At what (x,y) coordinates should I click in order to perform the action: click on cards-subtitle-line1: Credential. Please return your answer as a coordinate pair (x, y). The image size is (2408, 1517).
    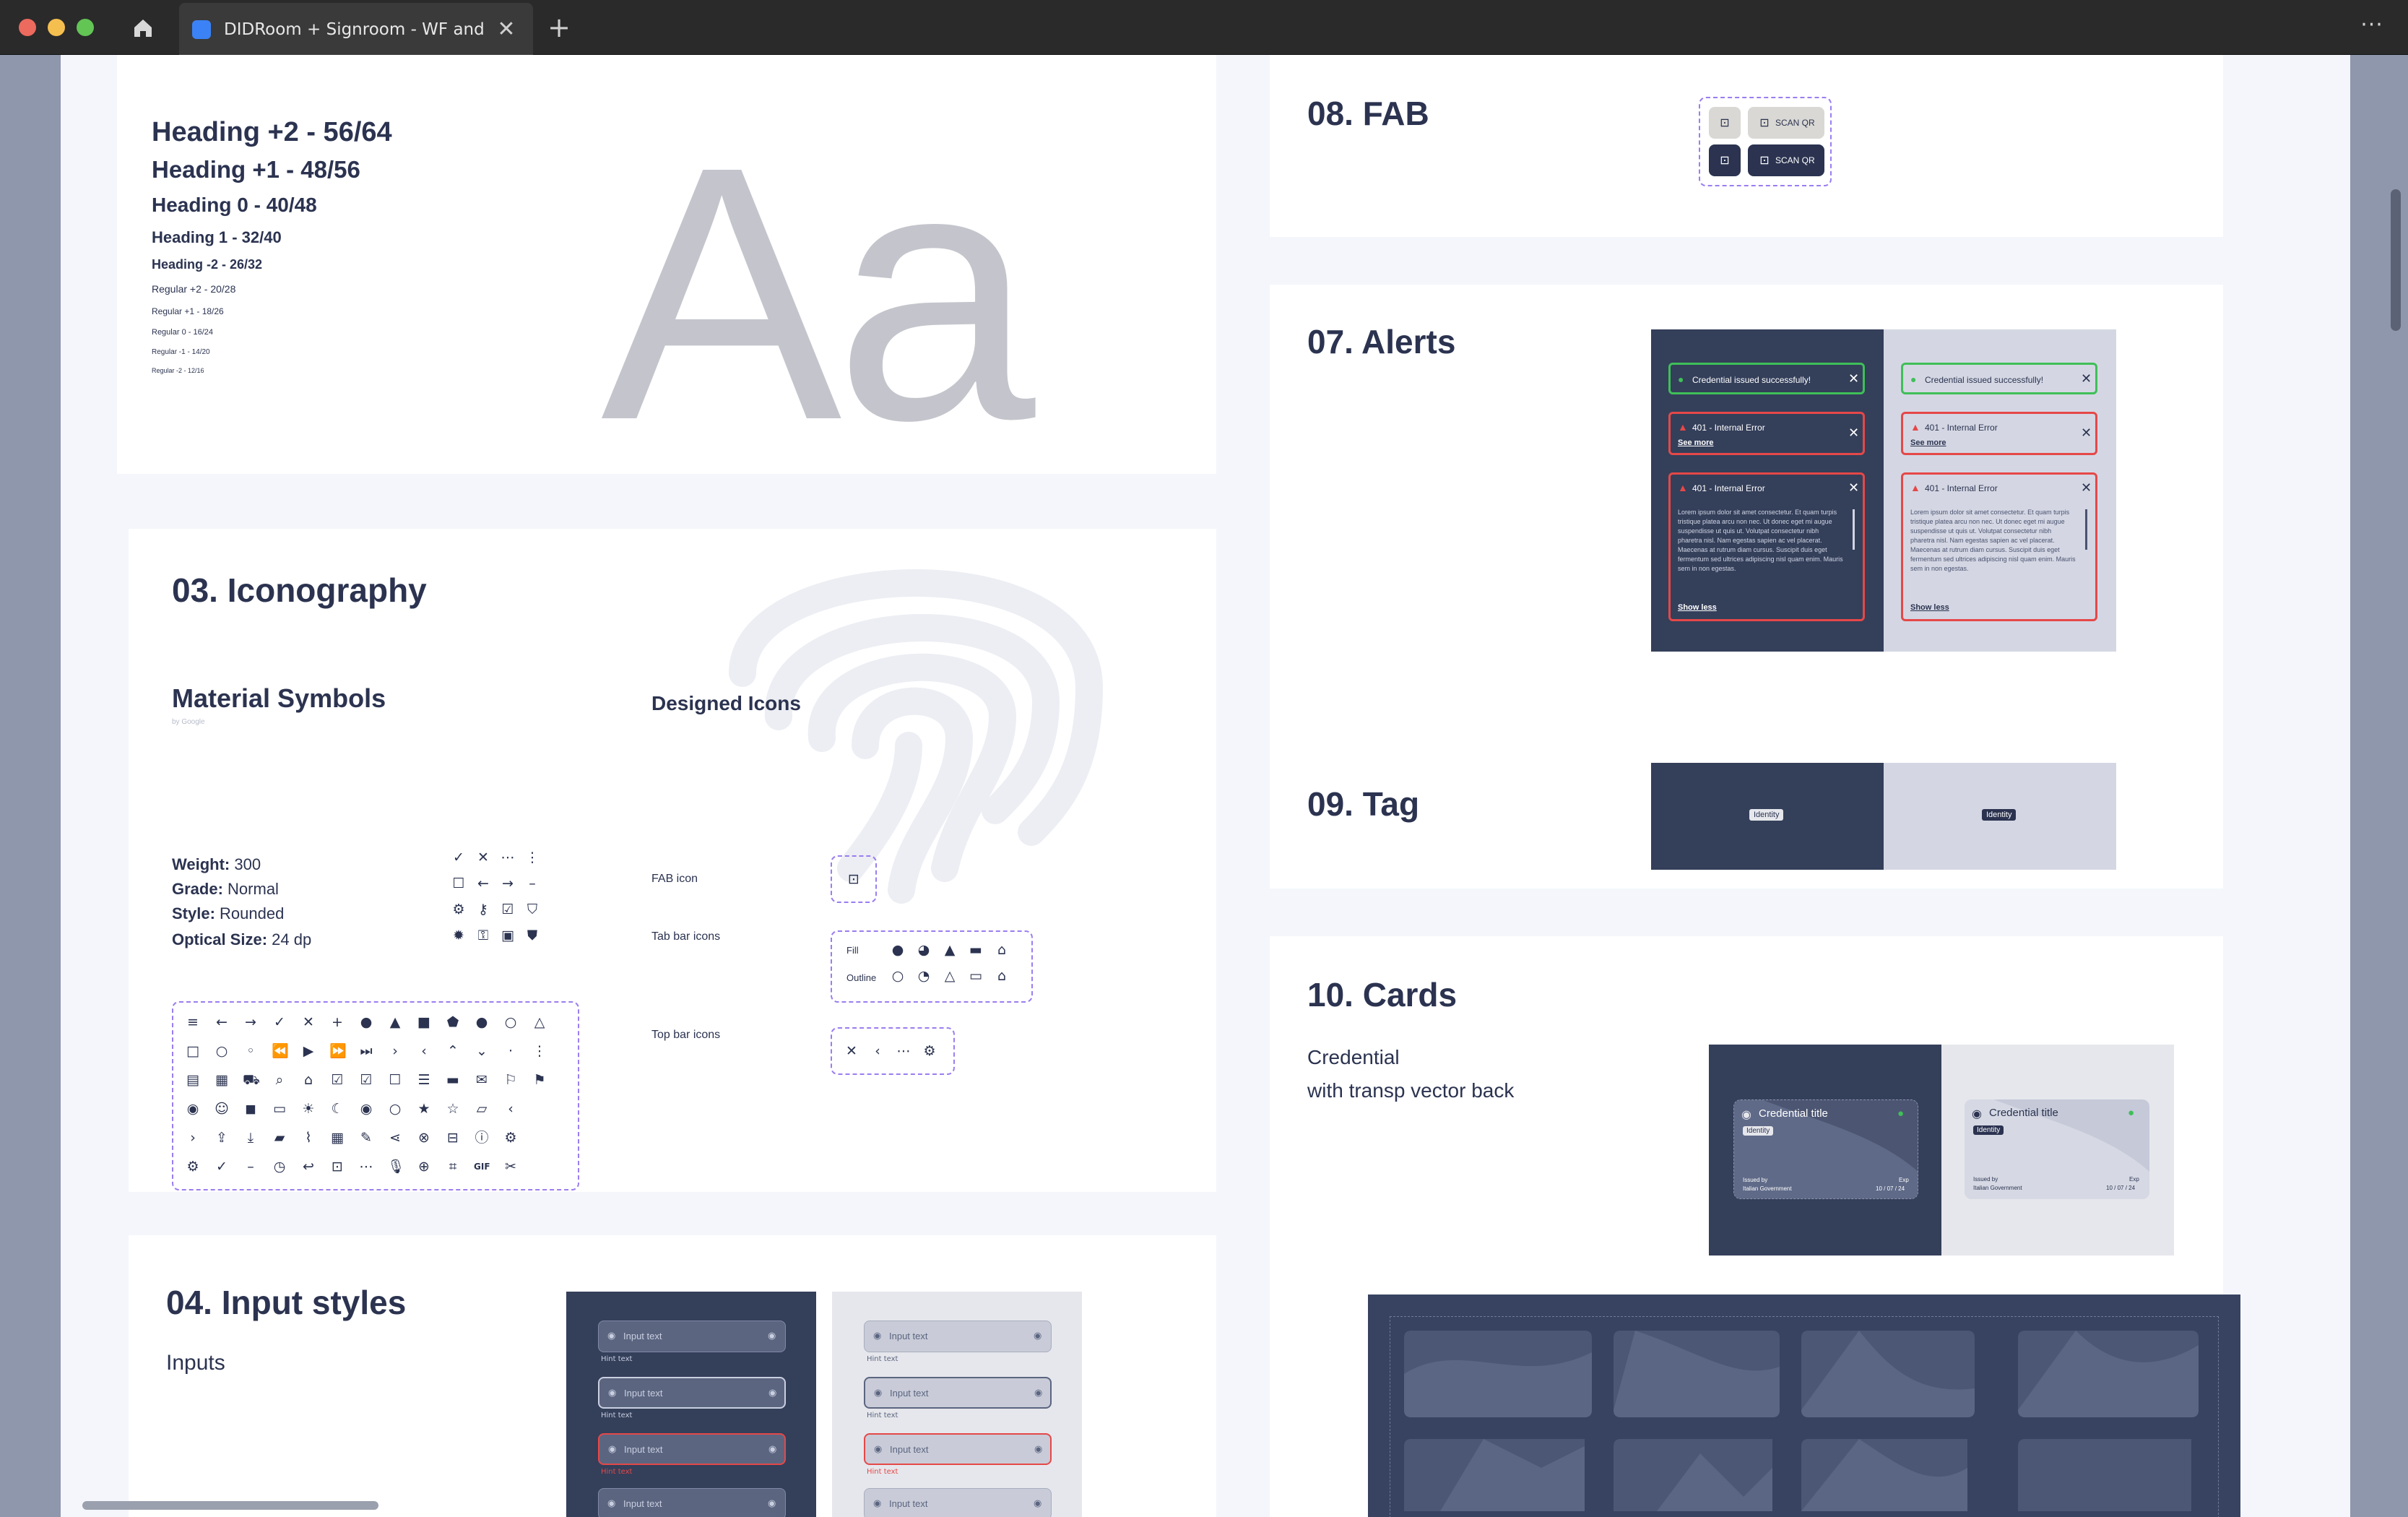
    Looking at the image, I should click on (1353, 1057).